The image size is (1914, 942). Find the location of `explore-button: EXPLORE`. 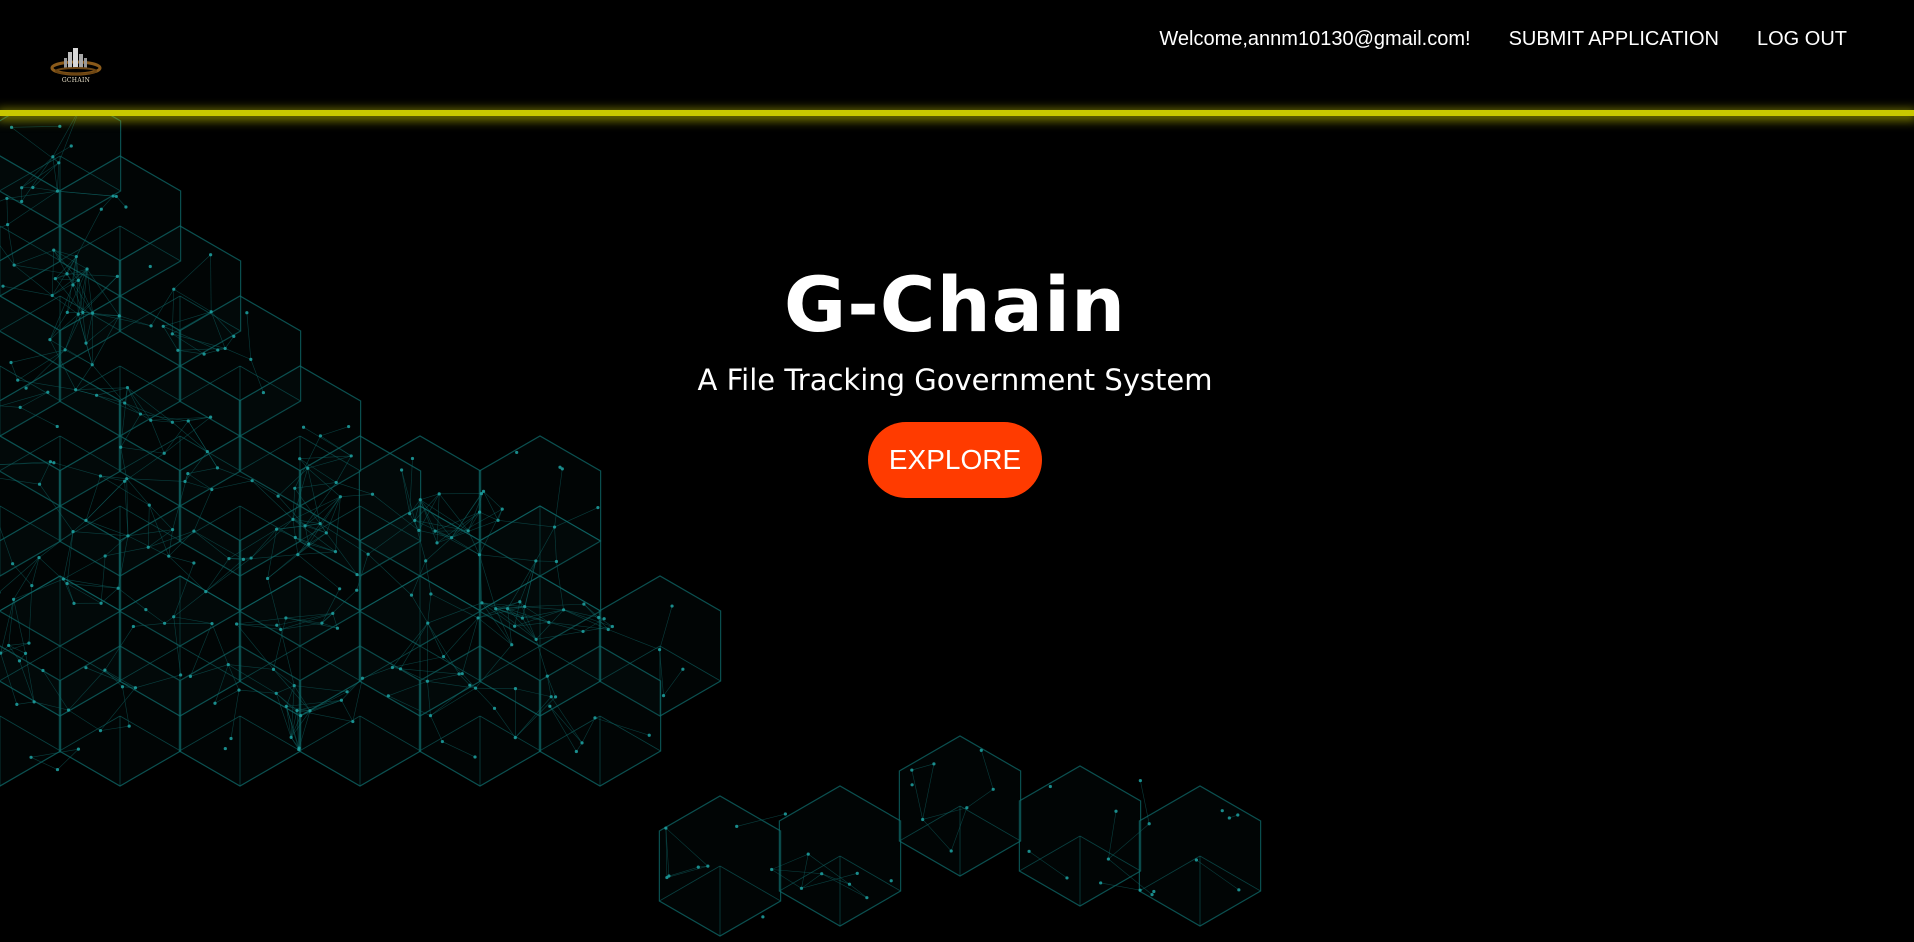

explore-button: EXPLORE is located at coordinates (955, 460).